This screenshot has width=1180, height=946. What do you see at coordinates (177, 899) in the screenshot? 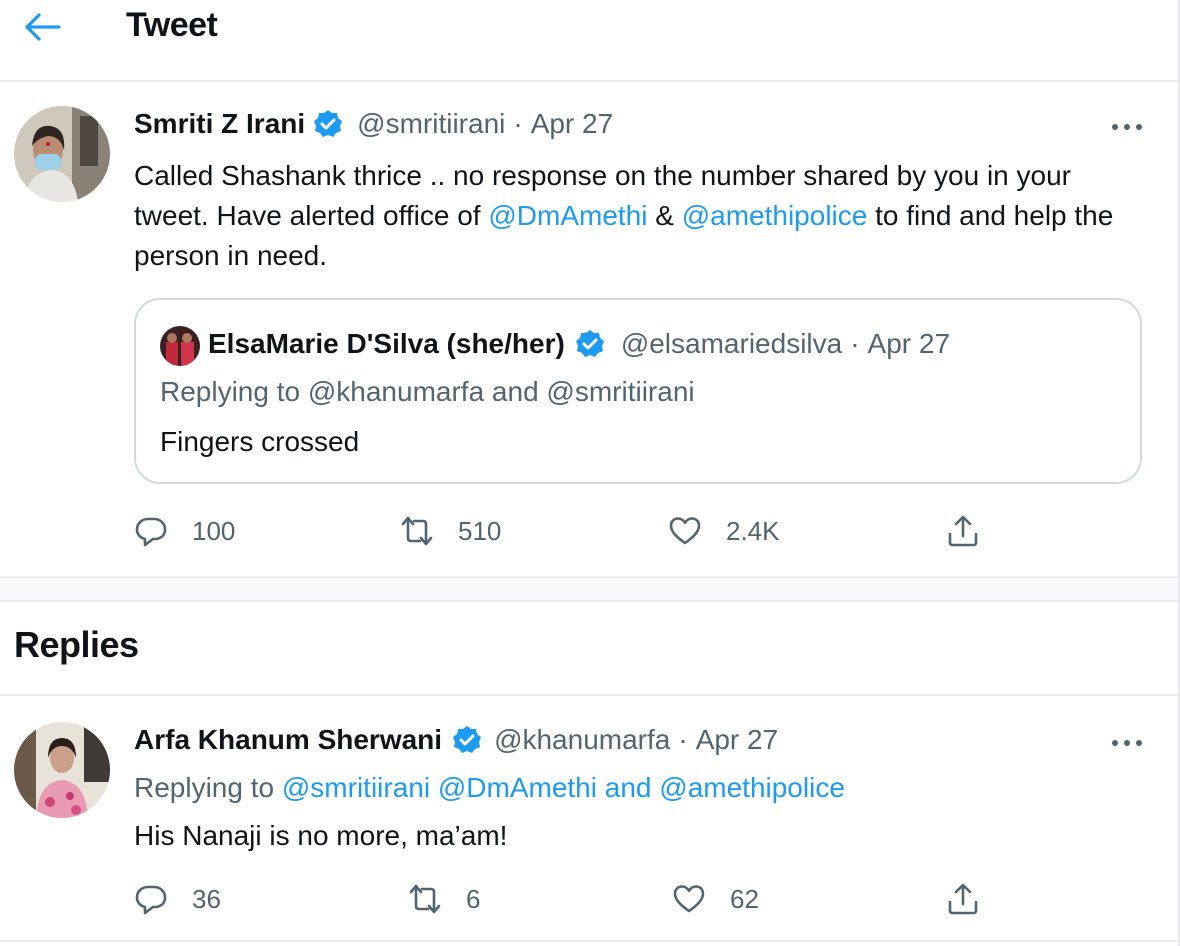
I see `reply-button: 36` at bounding box center [177, 899].